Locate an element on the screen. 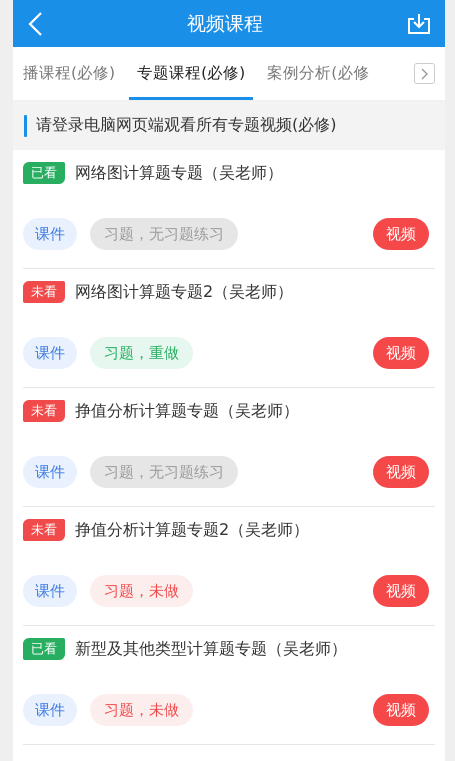  accent-bar is located at coordinates (25, 125).